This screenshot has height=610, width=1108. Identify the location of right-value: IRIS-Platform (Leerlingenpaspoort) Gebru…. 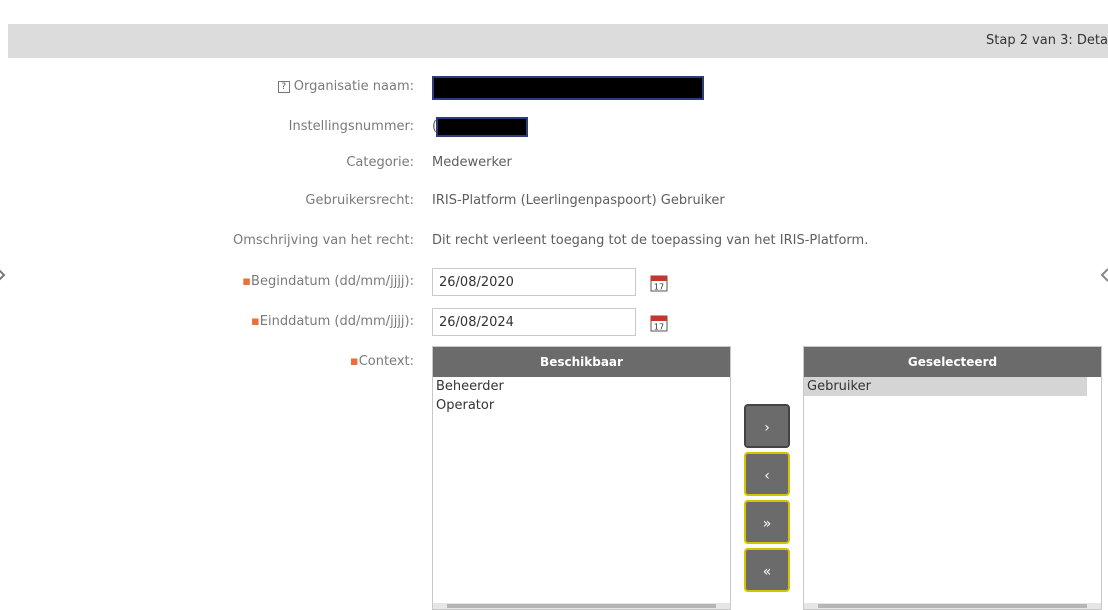
(578, 200).